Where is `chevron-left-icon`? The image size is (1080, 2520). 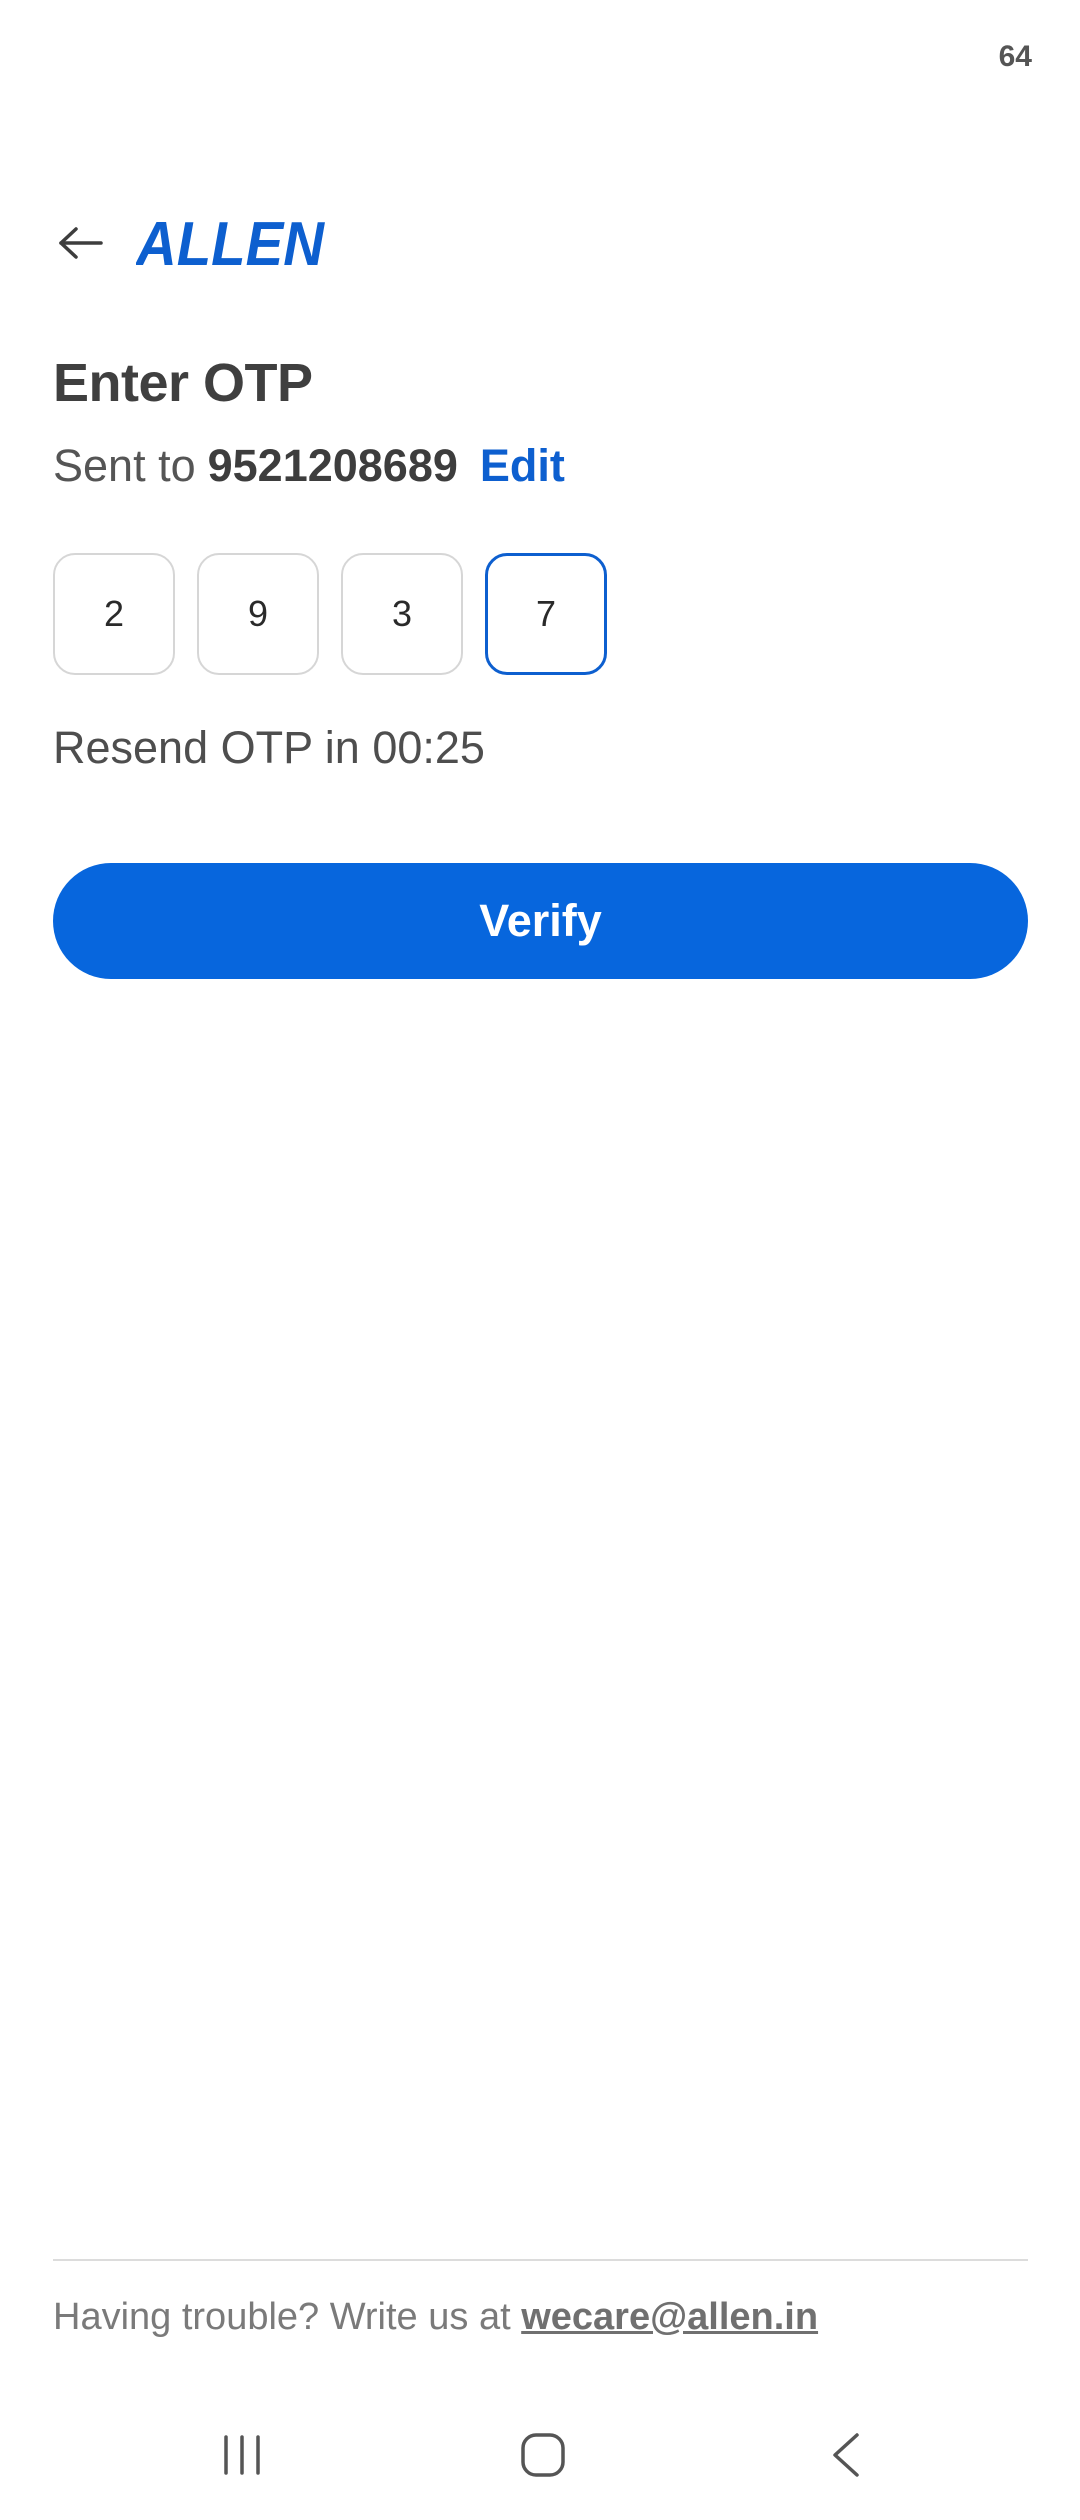 chevron-left-icon is located at coordinates (846, 2455).